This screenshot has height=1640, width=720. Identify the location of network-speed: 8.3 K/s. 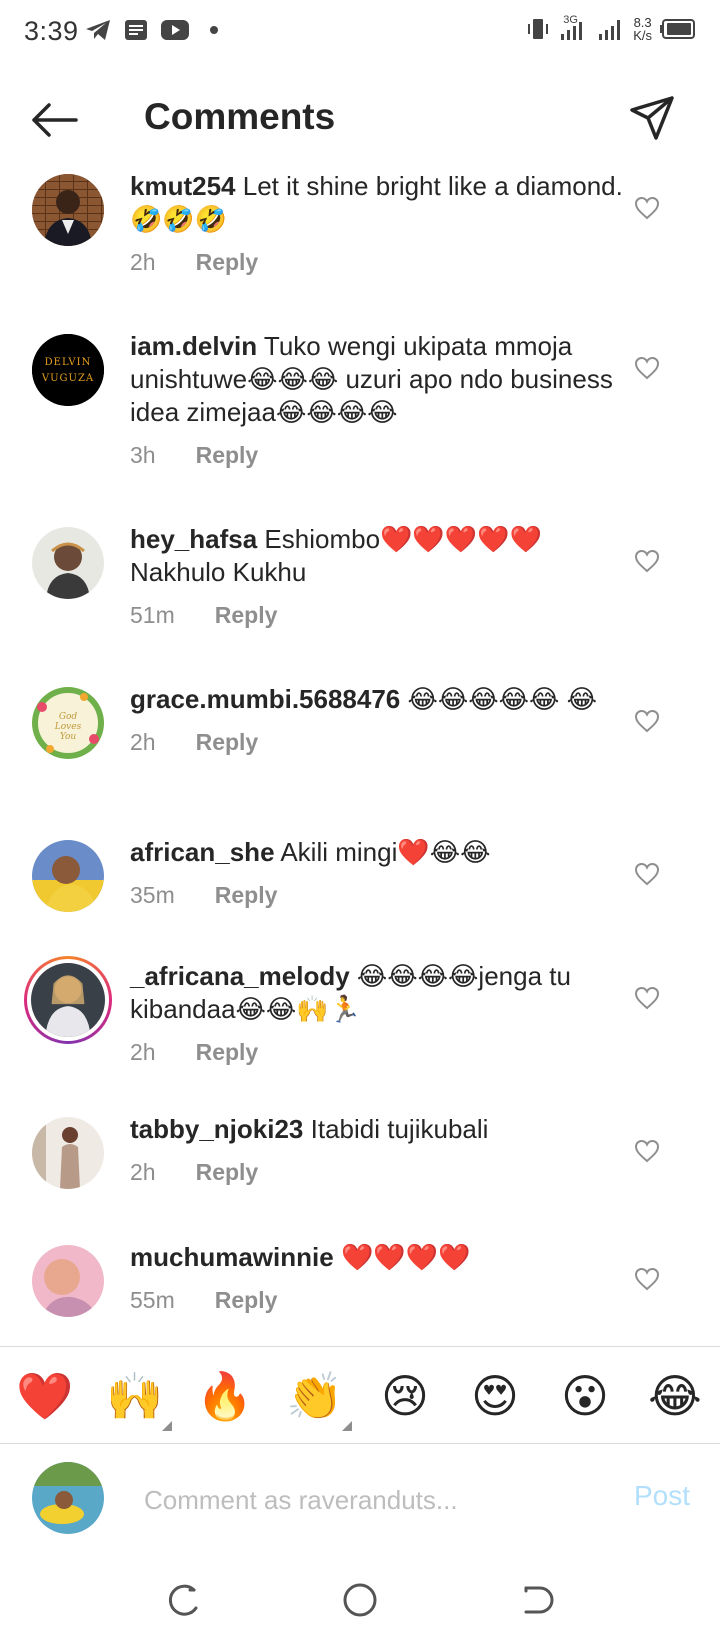
(642, 29).